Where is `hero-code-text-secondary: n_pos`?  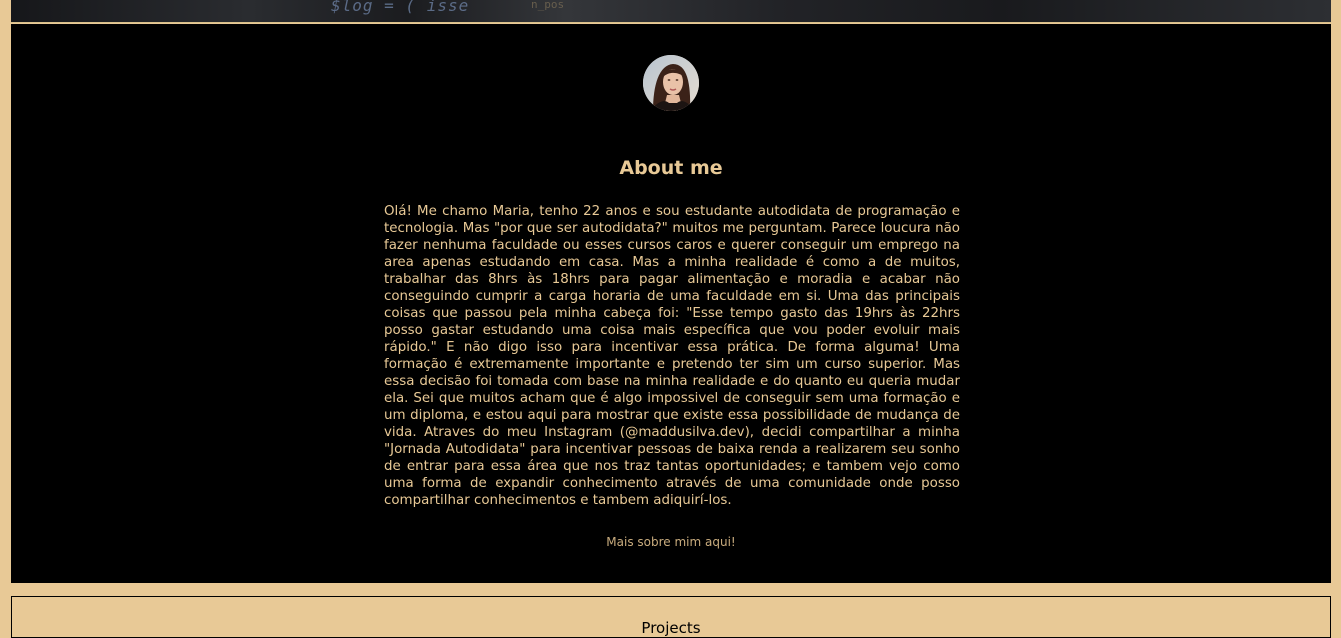 hero-code-text-secondary: n_pos is located at coordinates (548, 5).